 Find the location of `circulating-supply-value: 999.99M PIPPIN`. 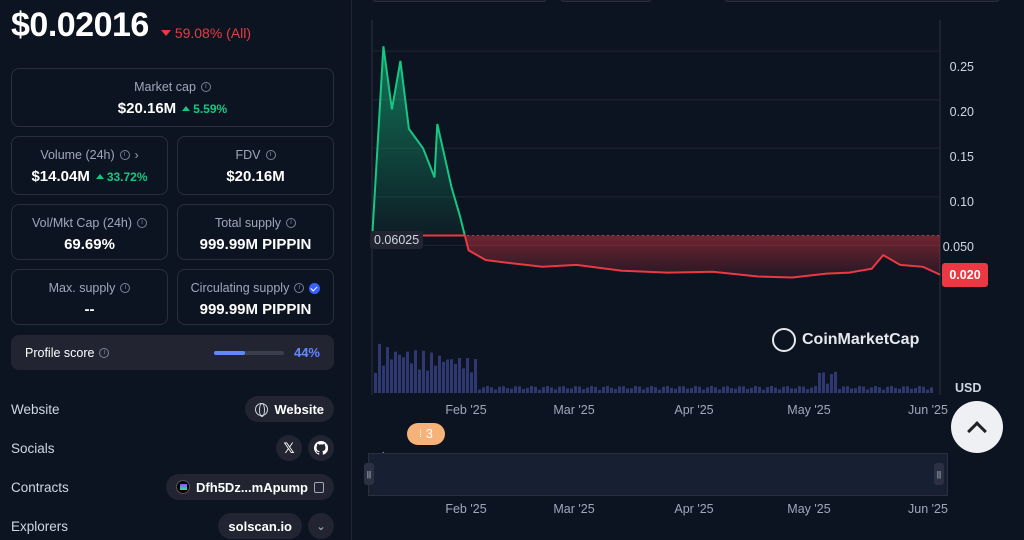

circulating-supply-value: 999.99M PIPPIN is located at coordinates (255, 309).